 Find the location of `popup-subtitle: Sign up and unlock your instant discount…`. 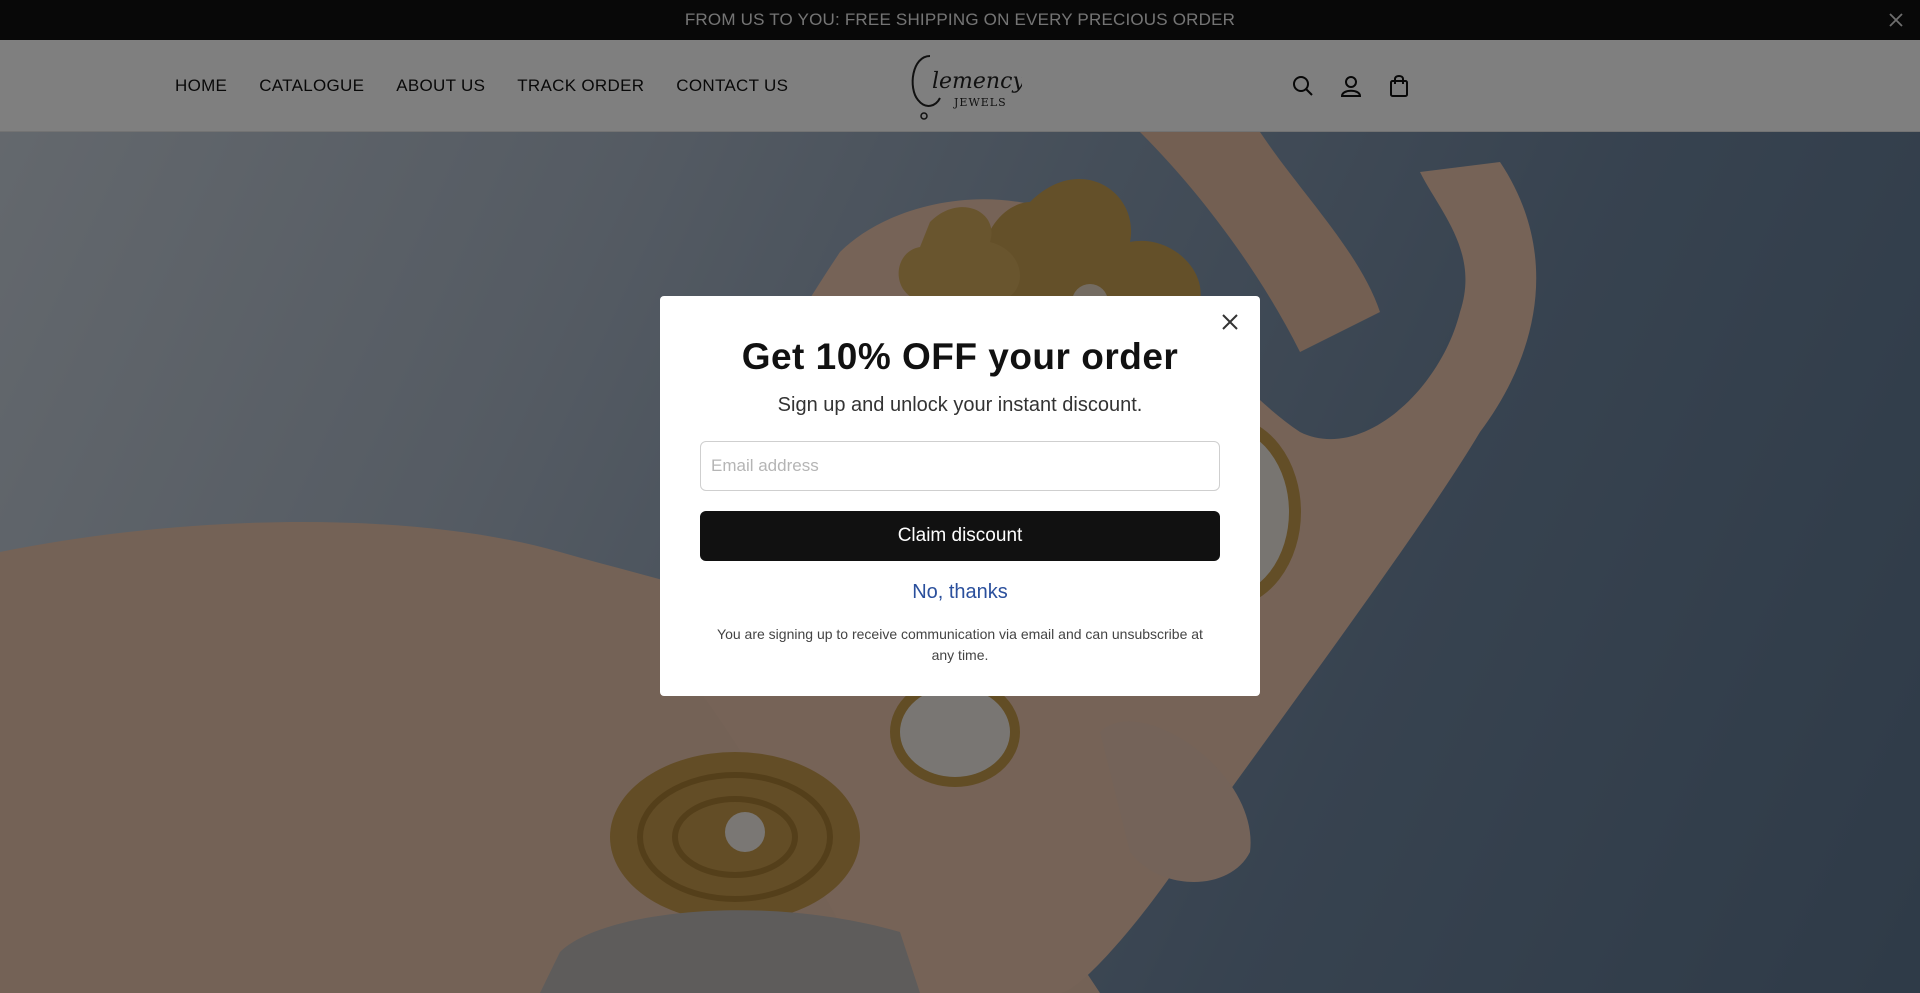

popup-subtitle: Sign up and unlock your instant discount… is located at coordinates (960, 405).